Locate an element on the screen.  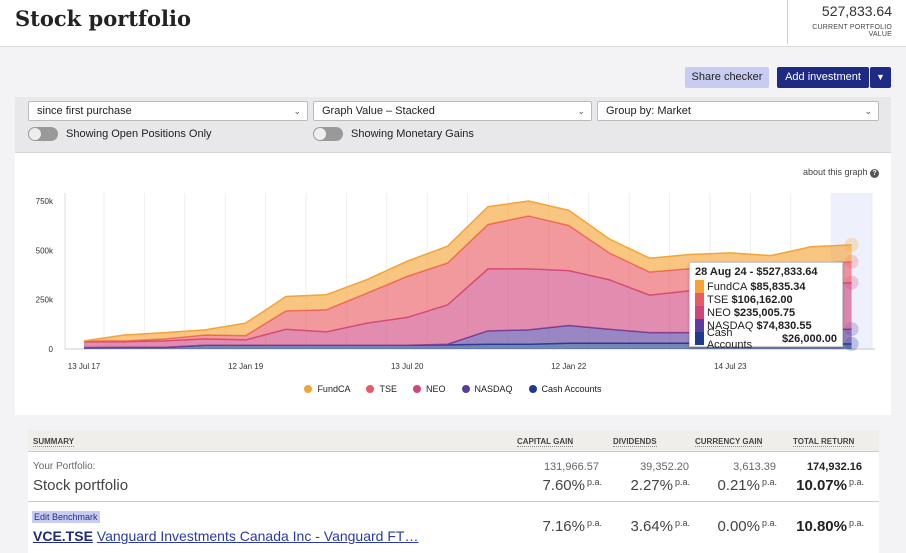
benchmark-ticker: VCE.TSE is located at coordinates (63, 536).